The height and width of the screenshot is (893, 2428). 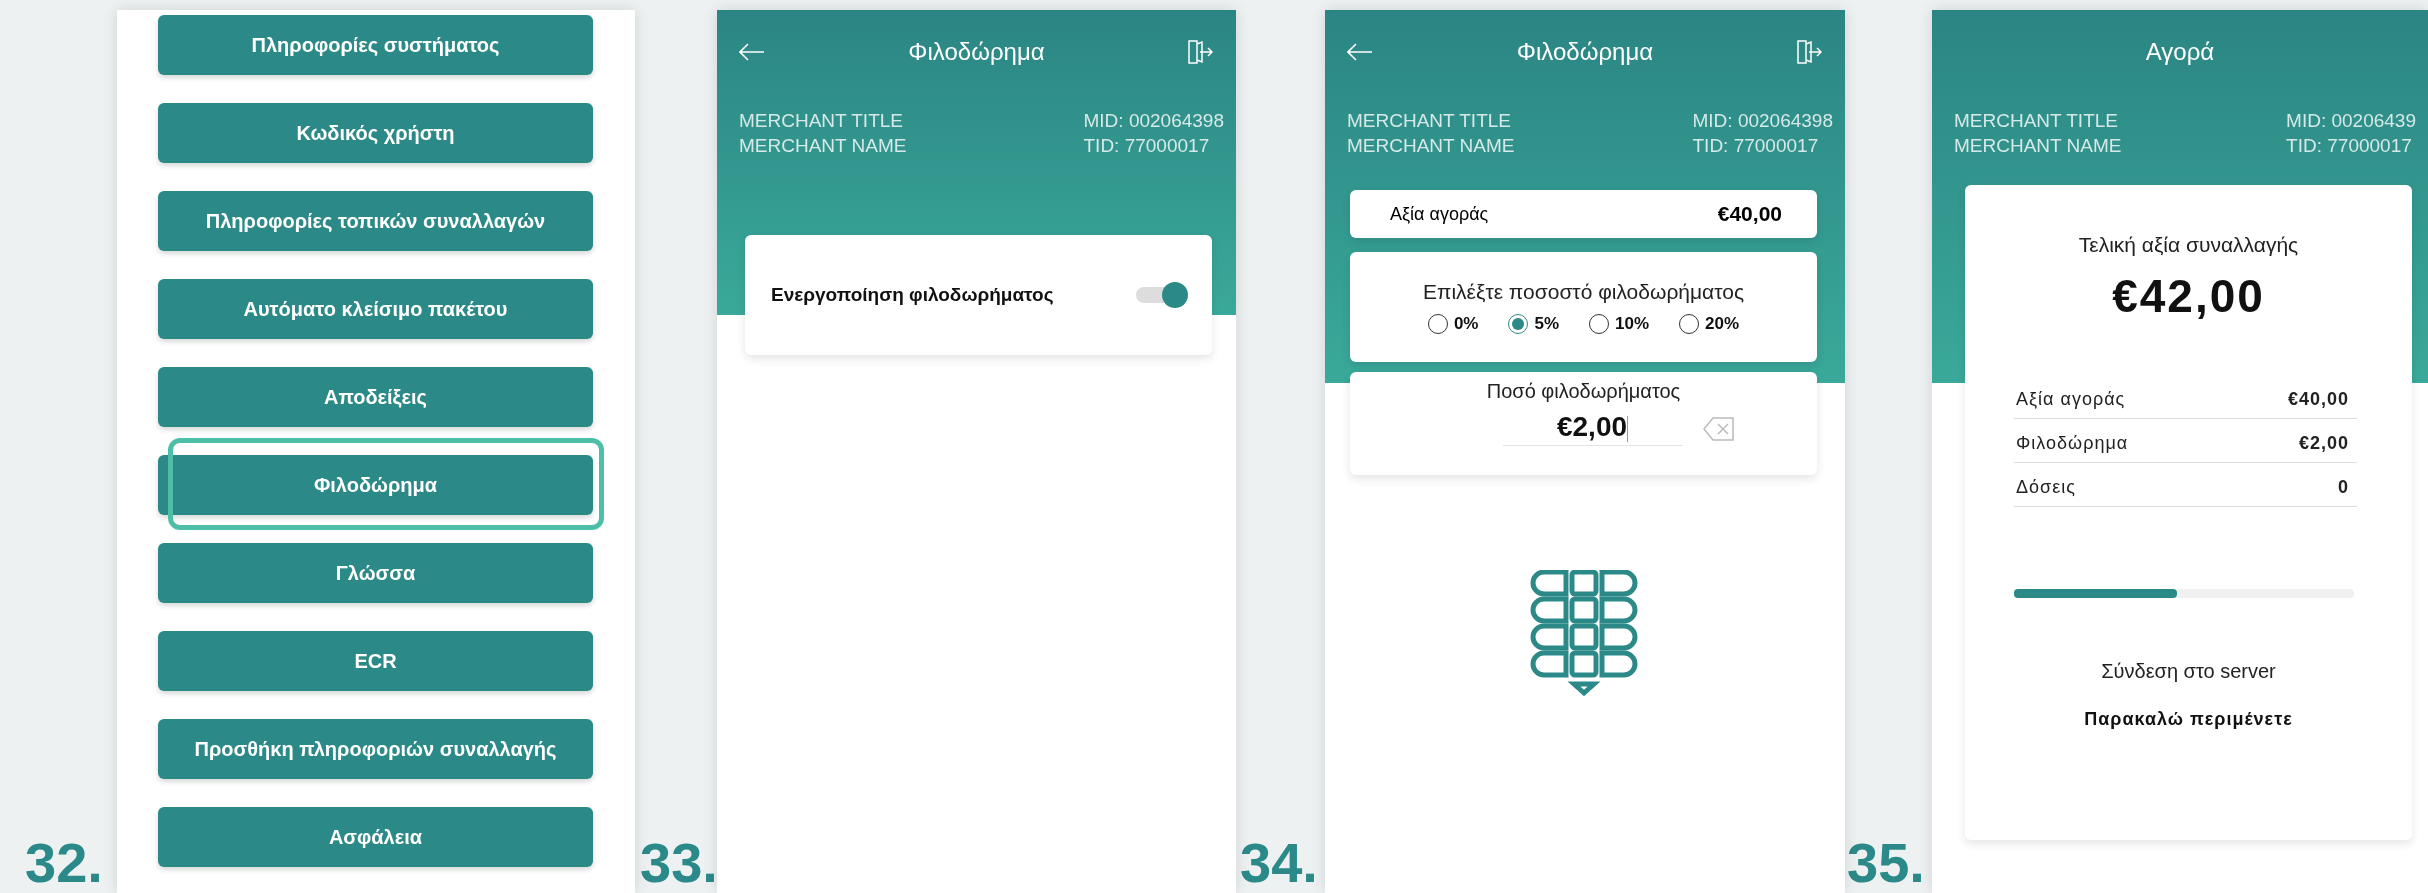 I want to click on percent-prompt: Επιλέξτε ποσοστό φιλοδωρήματος, so click(x=1583, y=292).